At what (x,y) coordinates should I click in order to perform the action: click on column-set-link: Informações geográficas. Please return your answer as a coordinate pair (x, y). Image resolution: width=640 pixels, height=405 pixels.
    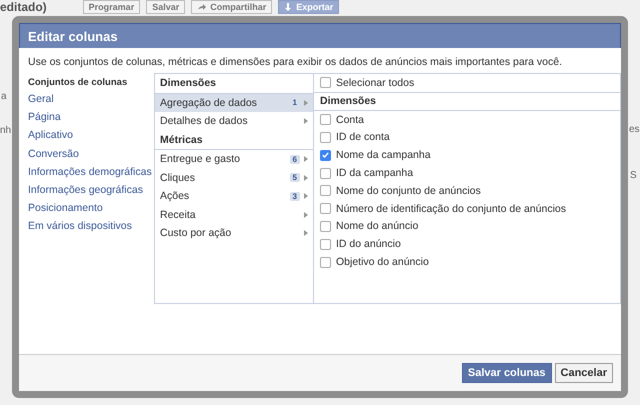
    Looking at the image, I should click on (91, 190).